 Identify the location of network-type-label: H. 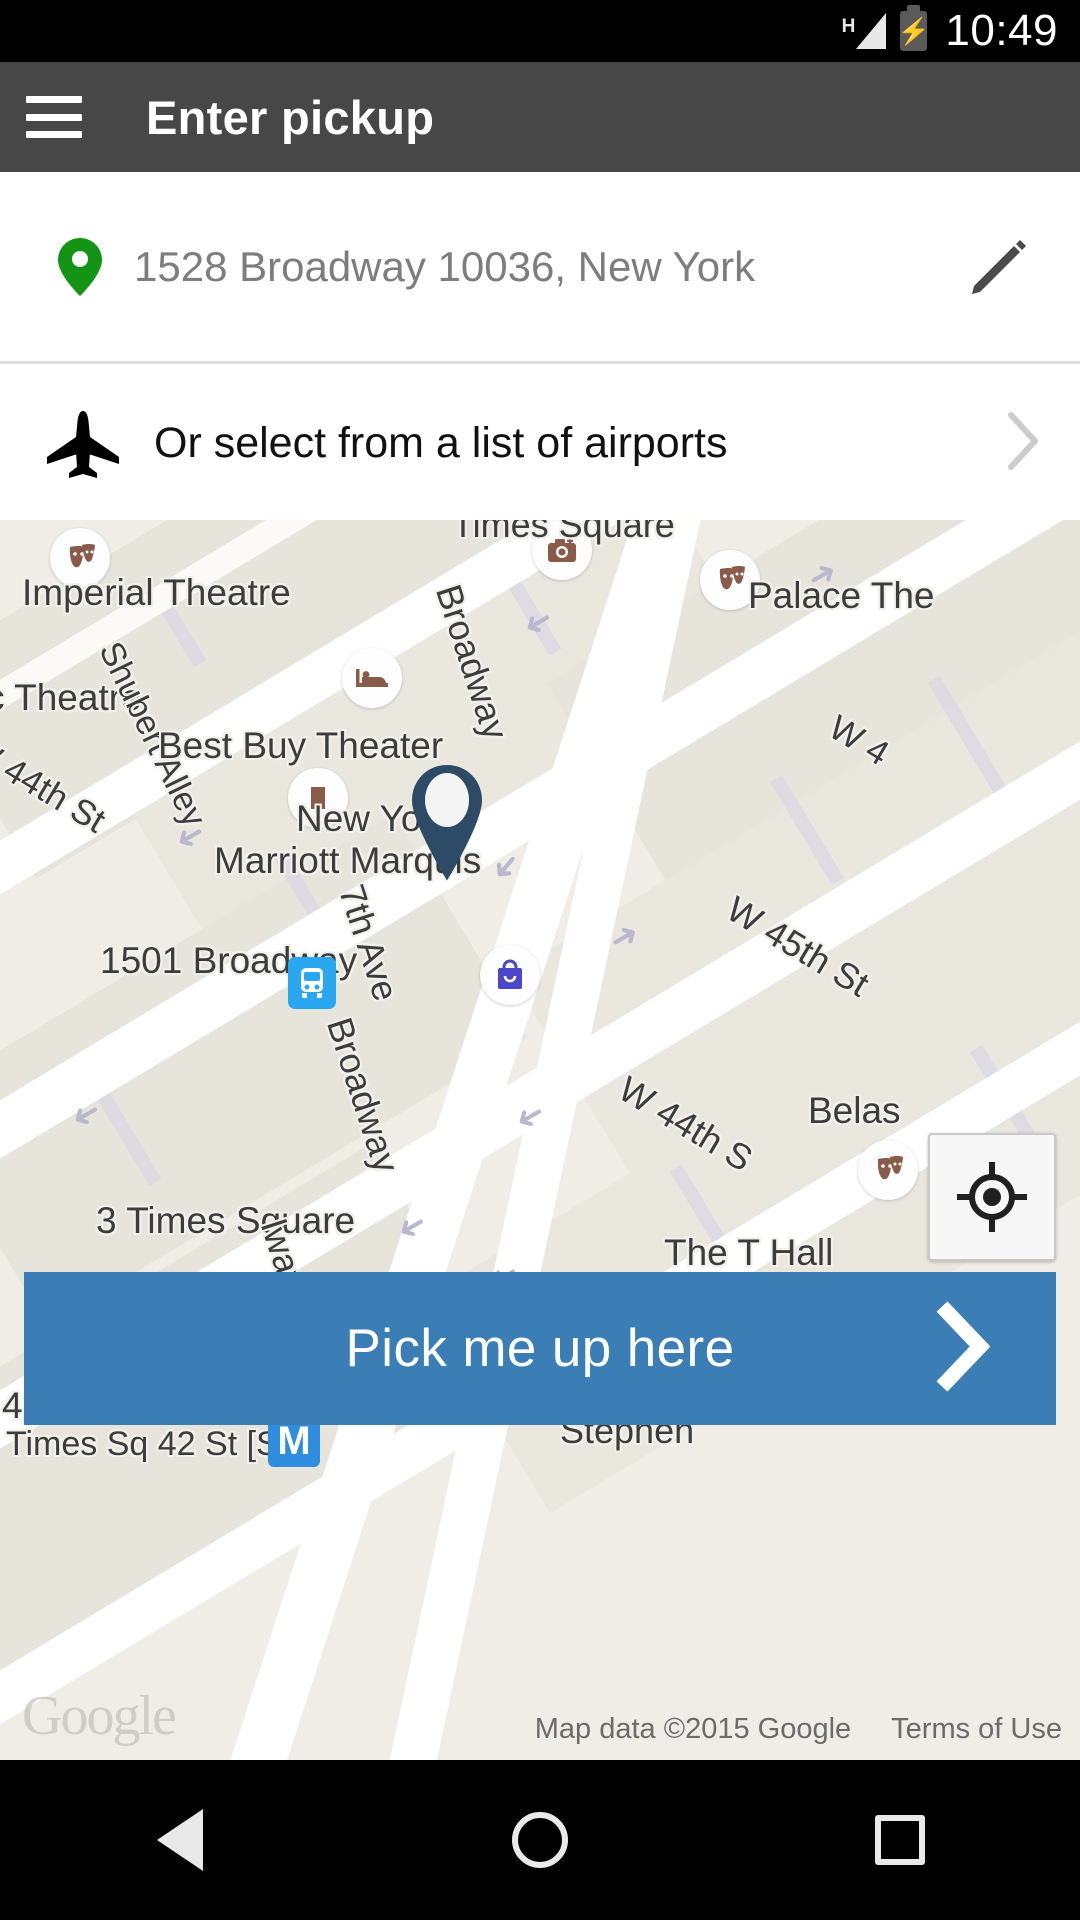
(848, 26).